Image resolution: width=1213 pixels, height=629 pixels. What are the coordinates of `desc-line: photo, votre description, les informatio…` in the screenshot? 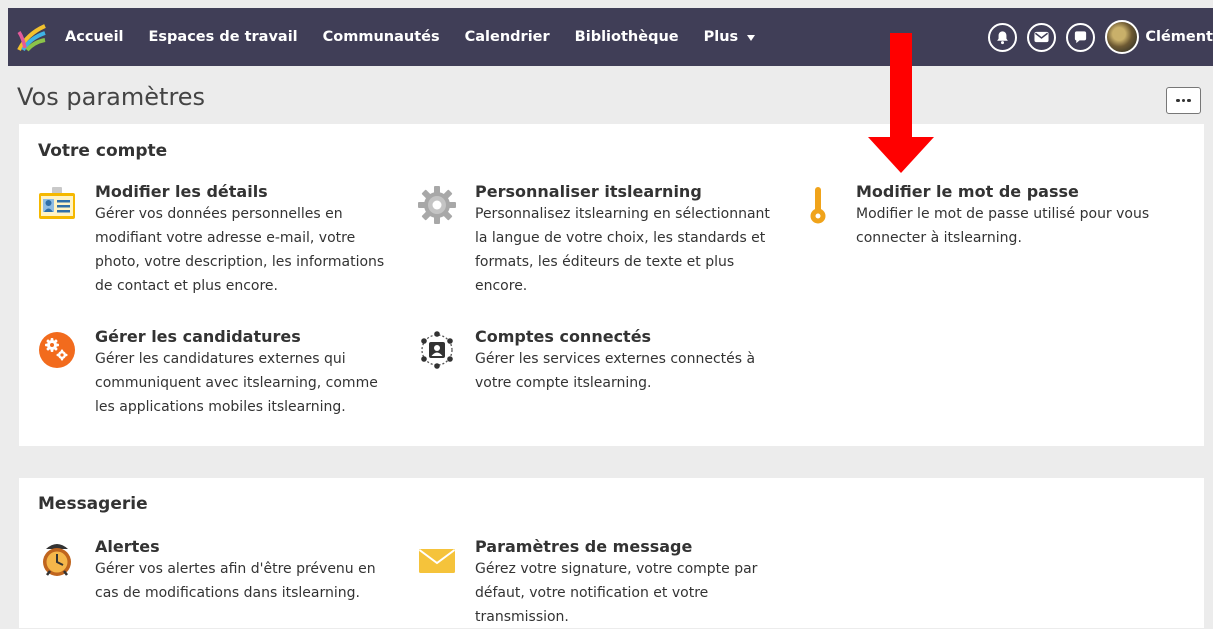 It's located at (240, 262).